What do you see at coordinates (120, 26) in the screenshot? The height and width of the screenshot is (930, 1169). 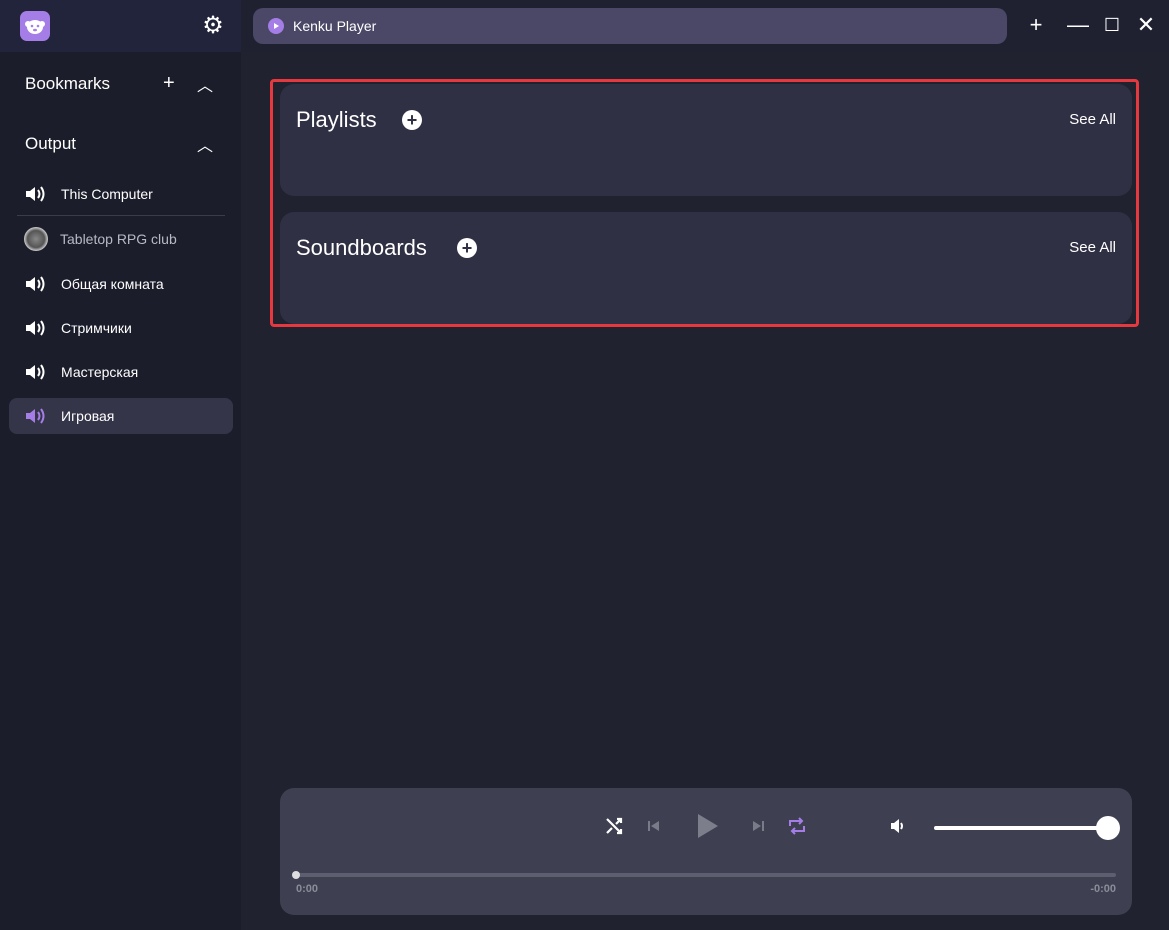 I see `sidebar-header: ⚙` at bounding box center [120, 26].